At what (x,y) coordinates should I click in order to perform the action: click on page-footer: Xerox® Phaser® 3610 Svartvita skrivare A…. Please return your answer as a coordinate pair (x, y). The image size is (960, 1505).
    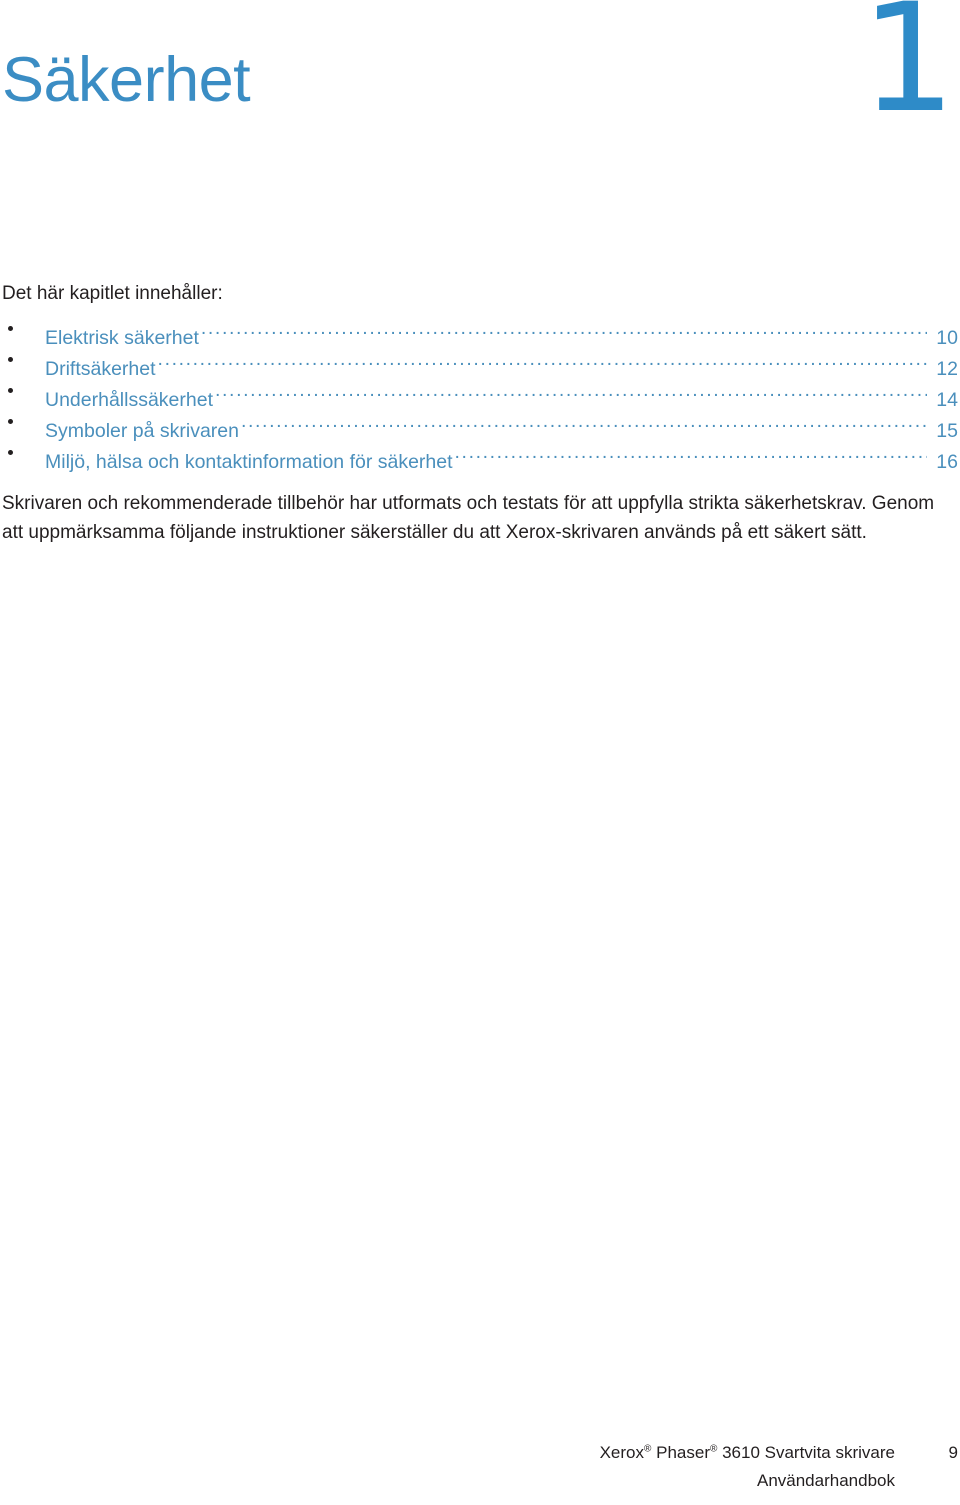
    Looking at the image, I should click on (480, 1468).